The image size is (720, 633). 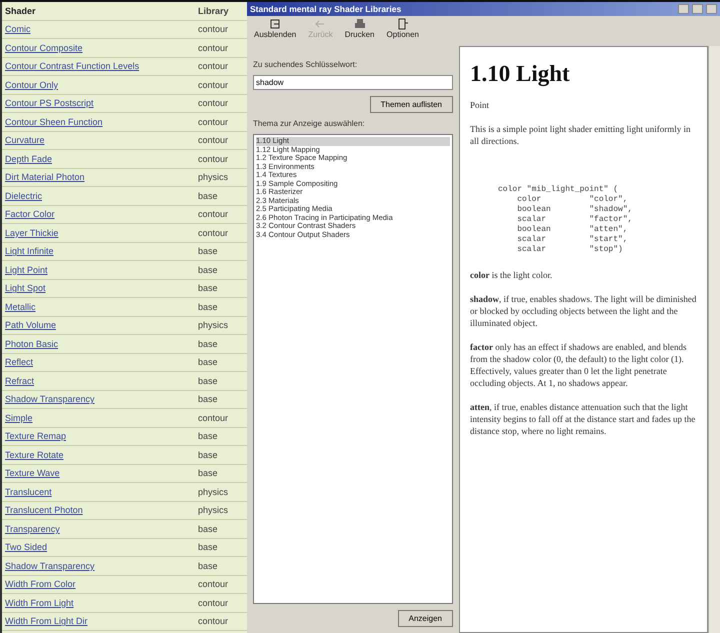 What do you see at coordinates (100, 529) in the screenshot?
I see `shader-link: Transparency` at bounding box center [100, 529].